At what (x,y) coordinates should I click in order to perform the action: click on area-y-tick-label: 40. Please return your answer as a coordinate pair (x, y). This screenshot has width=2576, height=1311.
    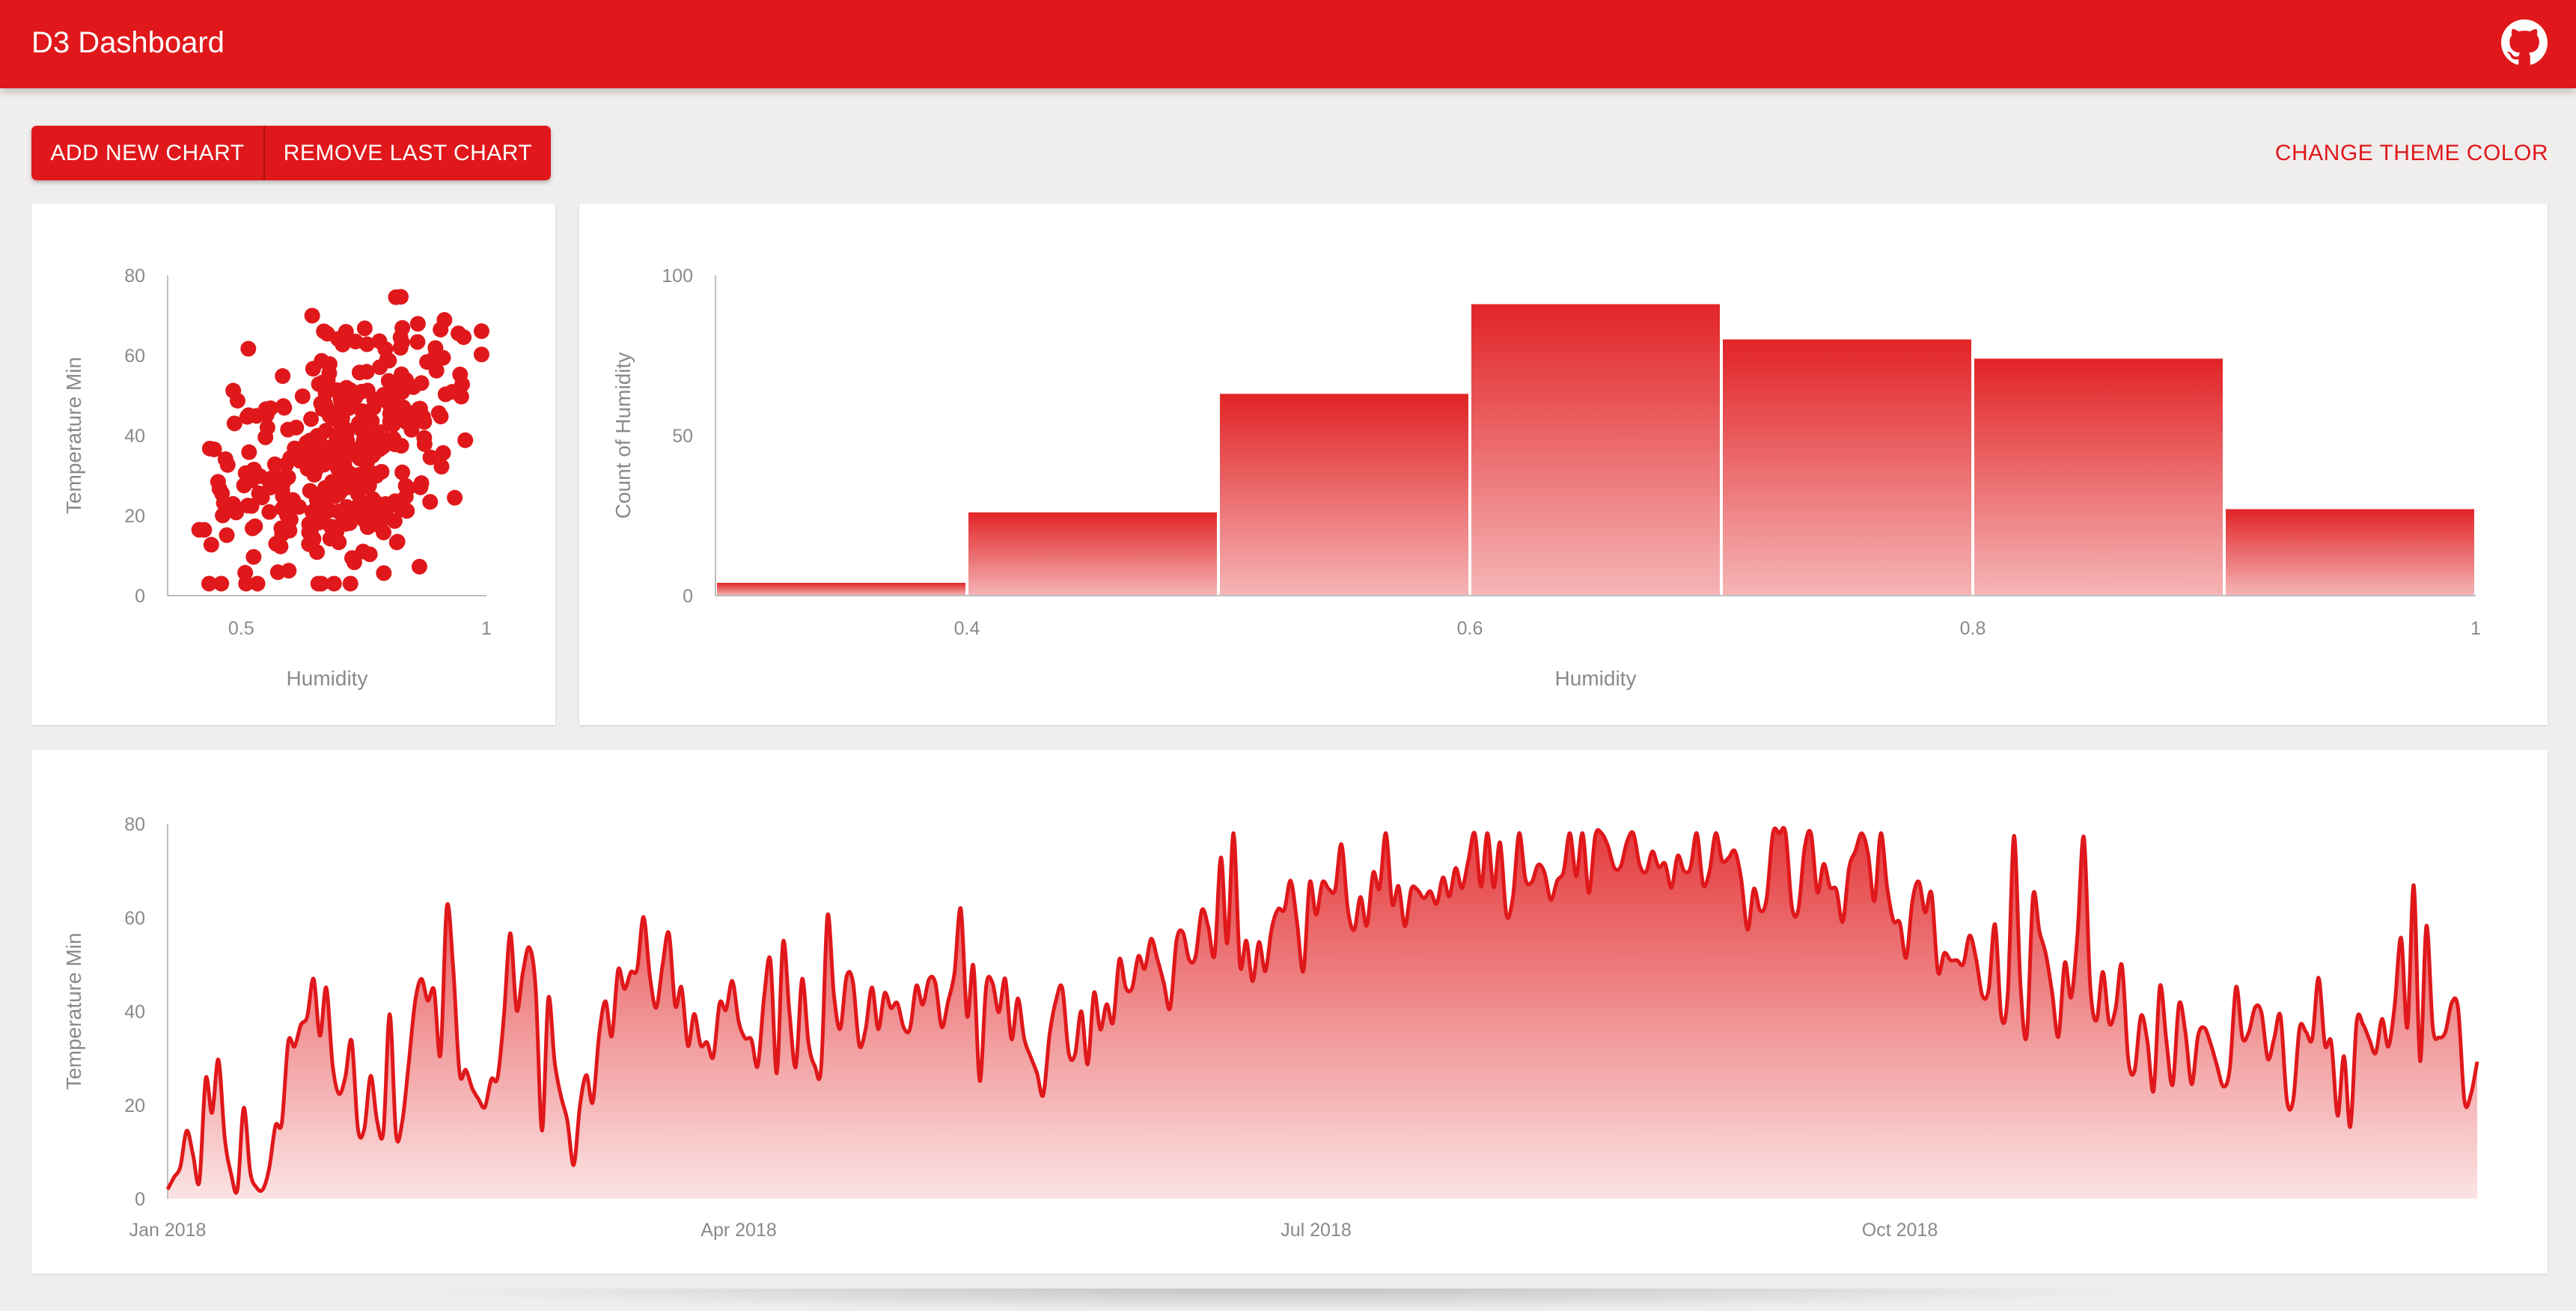
    Looking at the image, I should click on (134, 1012).